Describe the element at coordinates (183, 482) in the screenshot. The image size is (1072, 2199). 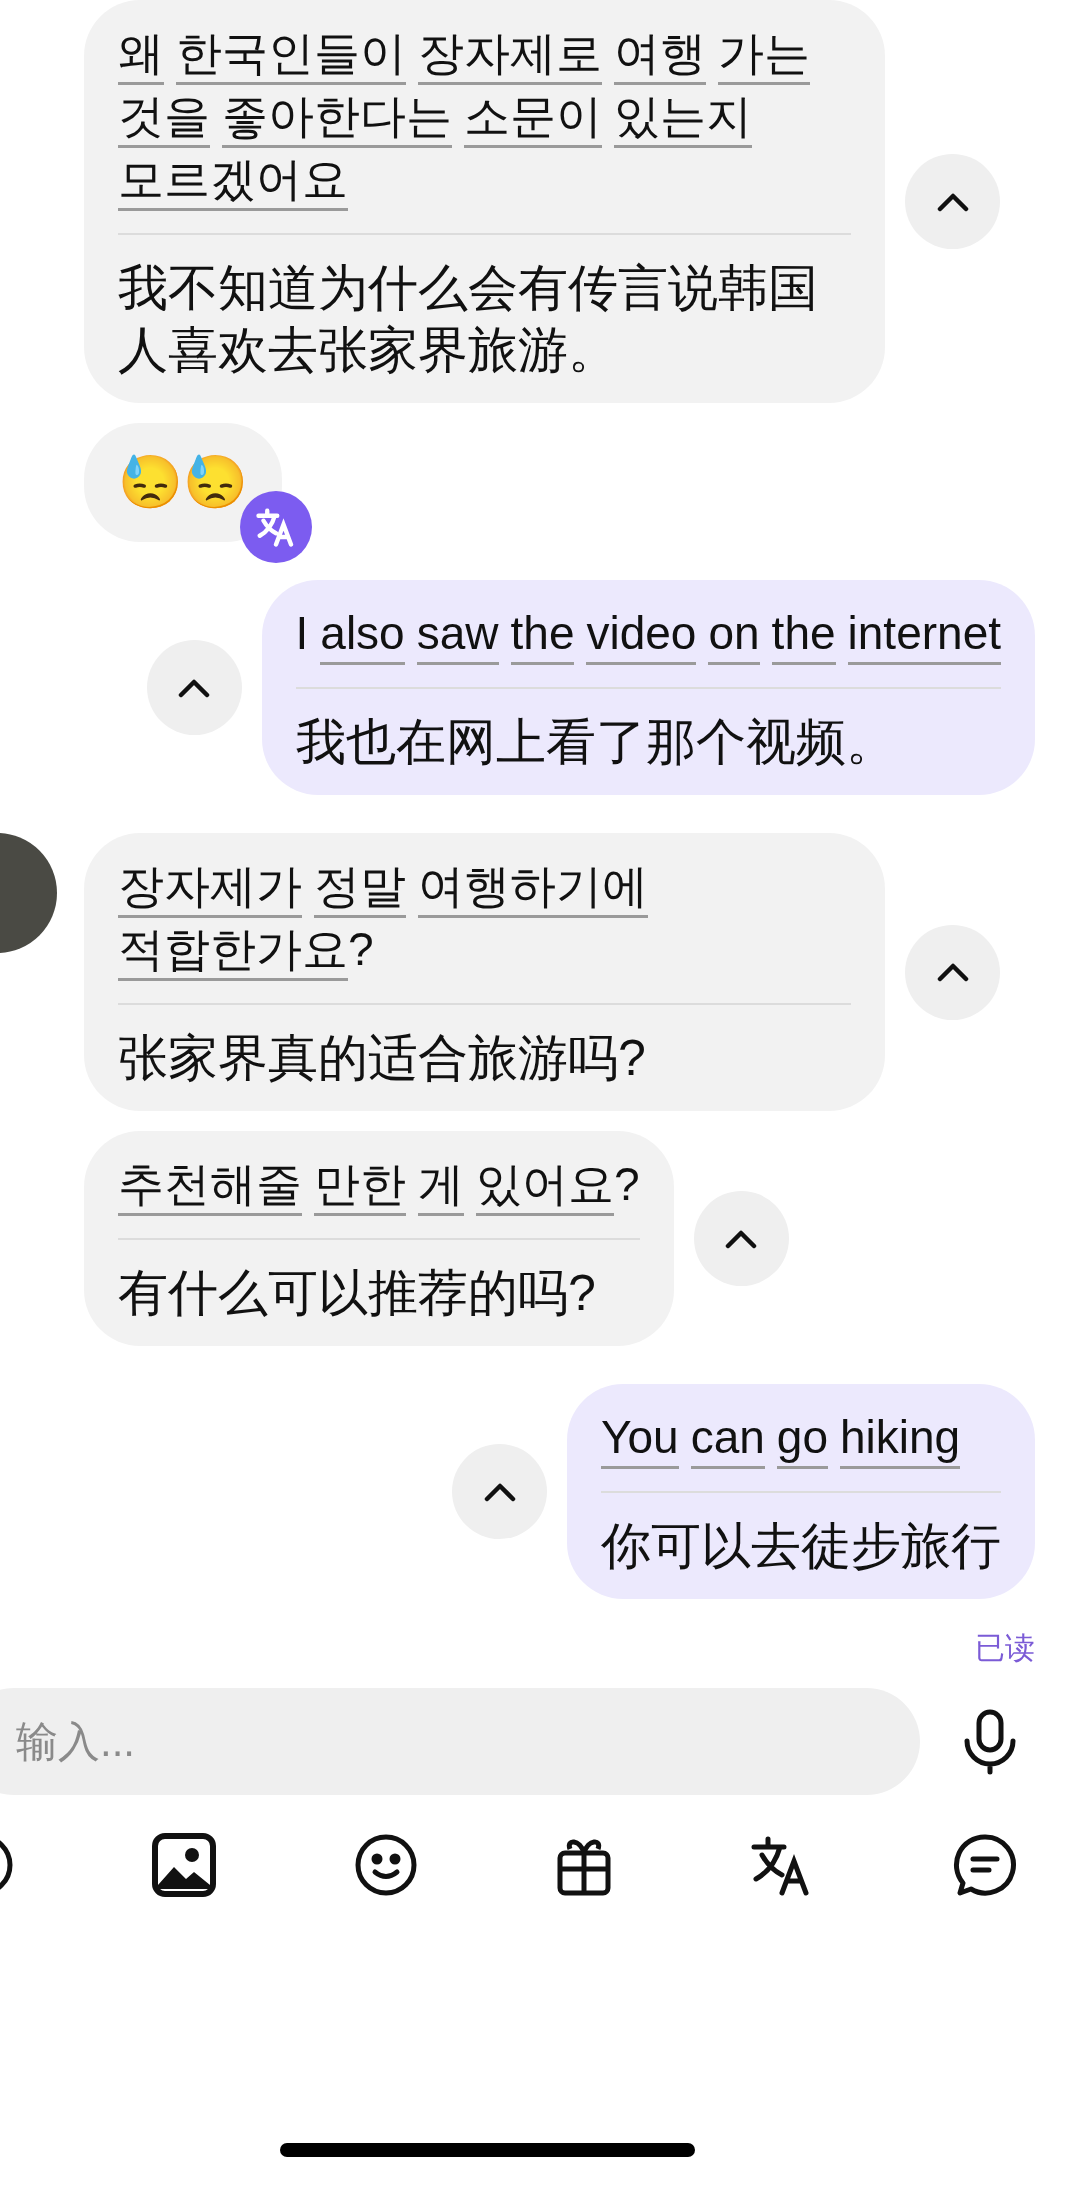
I see `emoji-text: 😓😓` at that location.